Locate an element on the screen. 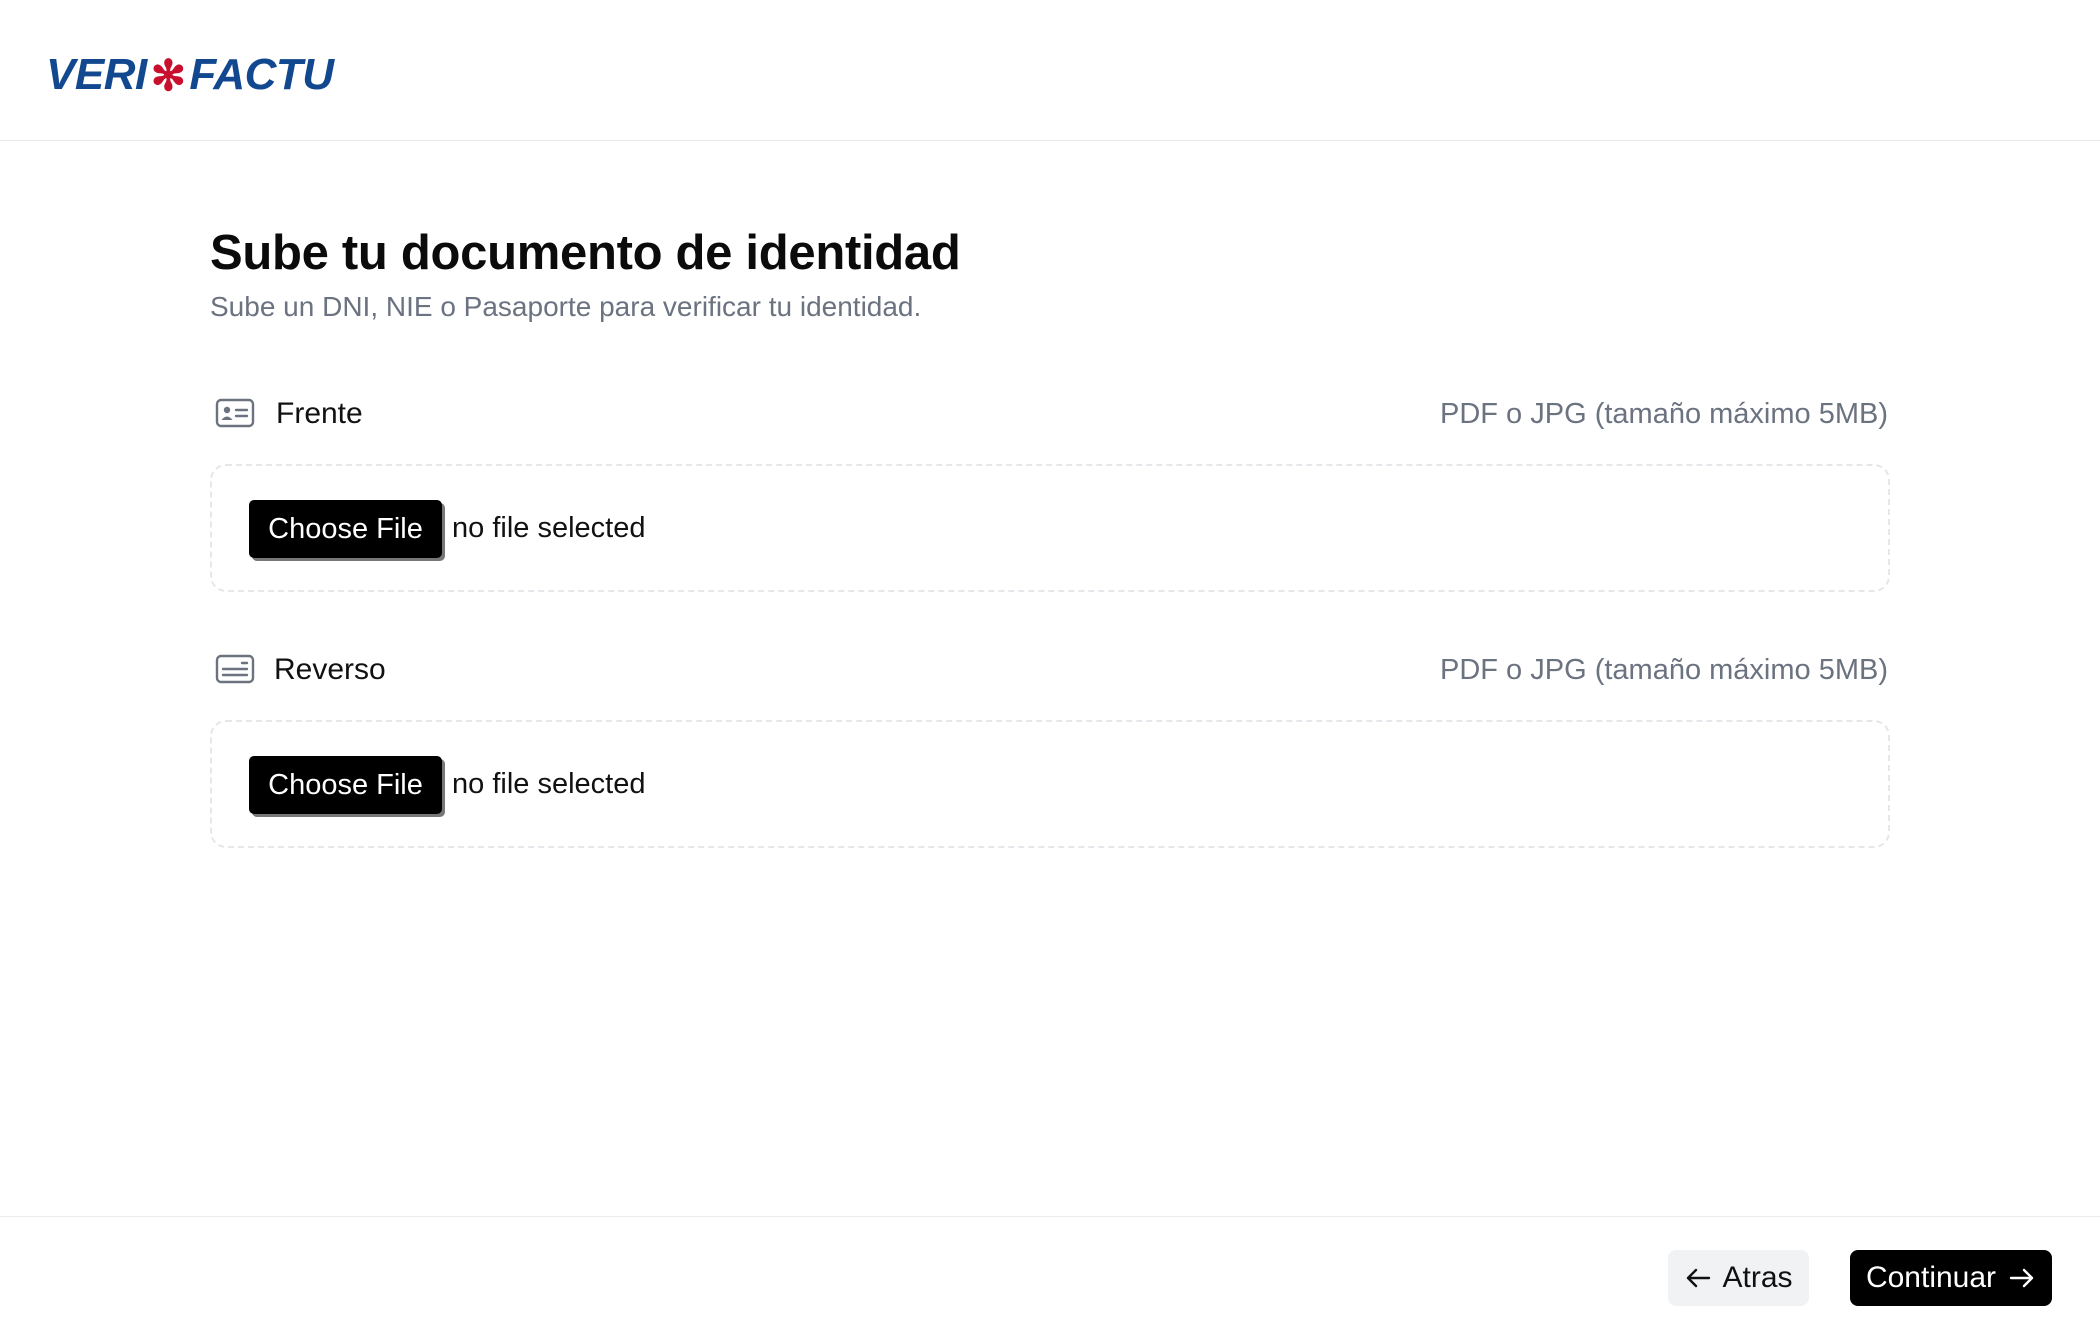  bottom-action-bar: Atras Continuar is located at coordinates (1050, 1277).